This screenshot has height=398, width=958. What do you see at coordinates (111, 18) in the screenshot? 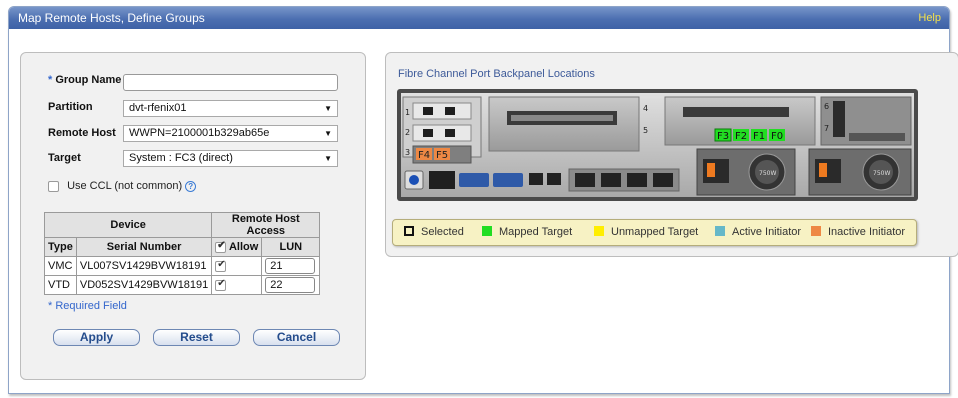
I see `window-title: Map Remote Hosts, Define Groups` at bounding box center [111, 18].